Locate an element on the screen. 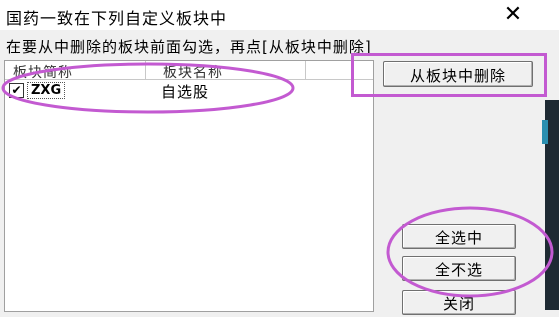 The image size is (559, 317). column-header-name: 板块名称 is located at coordinates (193, 72).